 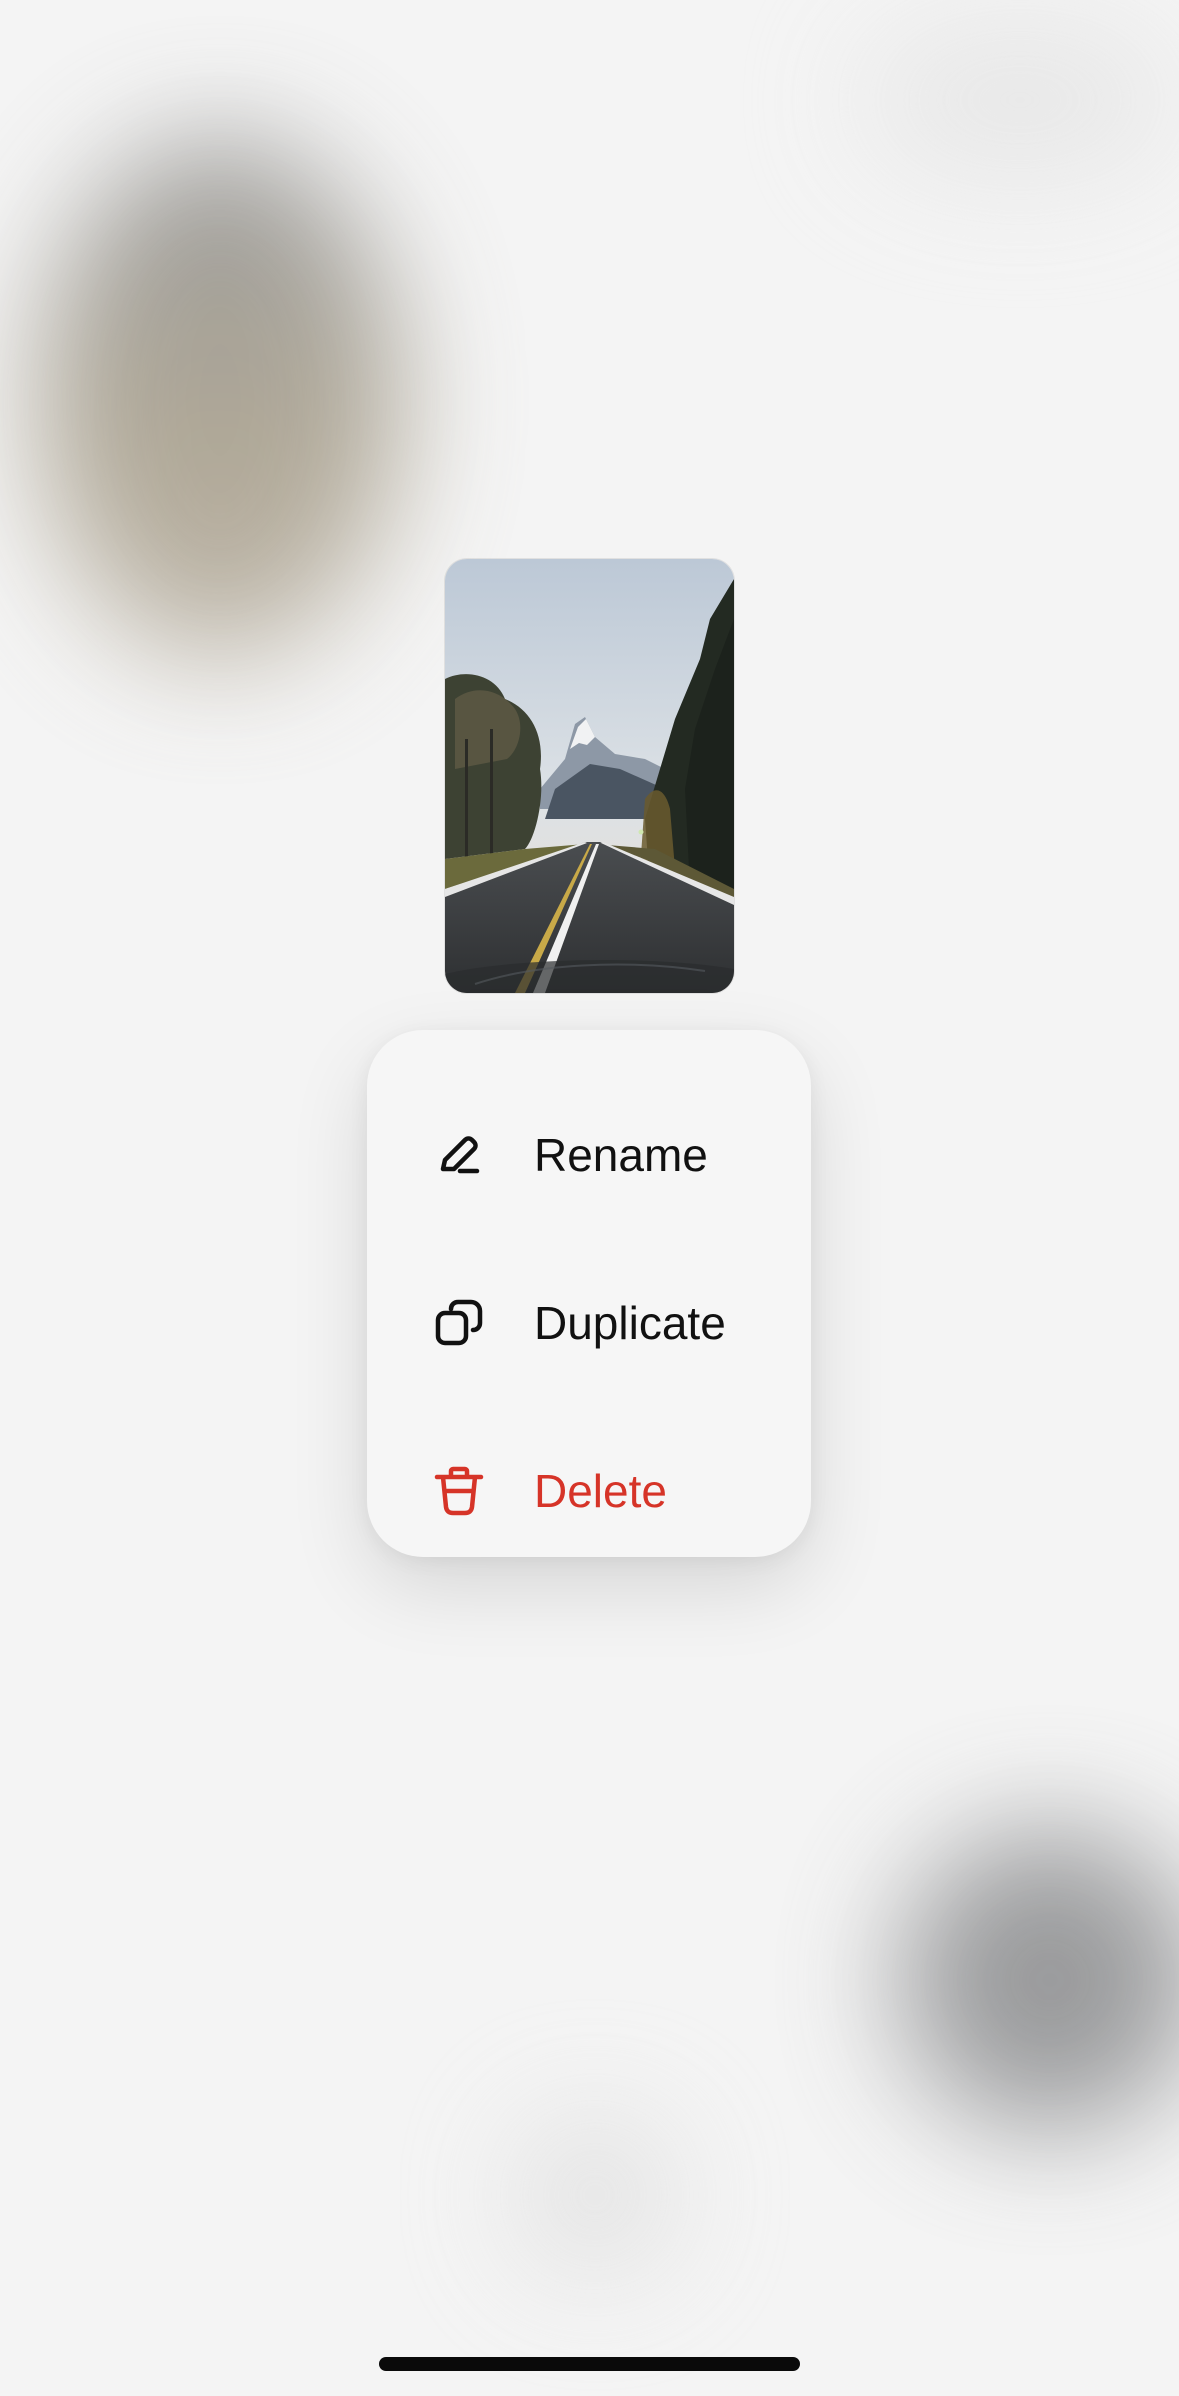 What do you see at coordinates (621, 1155) in the screenshot?
I see `rename-label: Rename` at bounding box center [621, 1155].